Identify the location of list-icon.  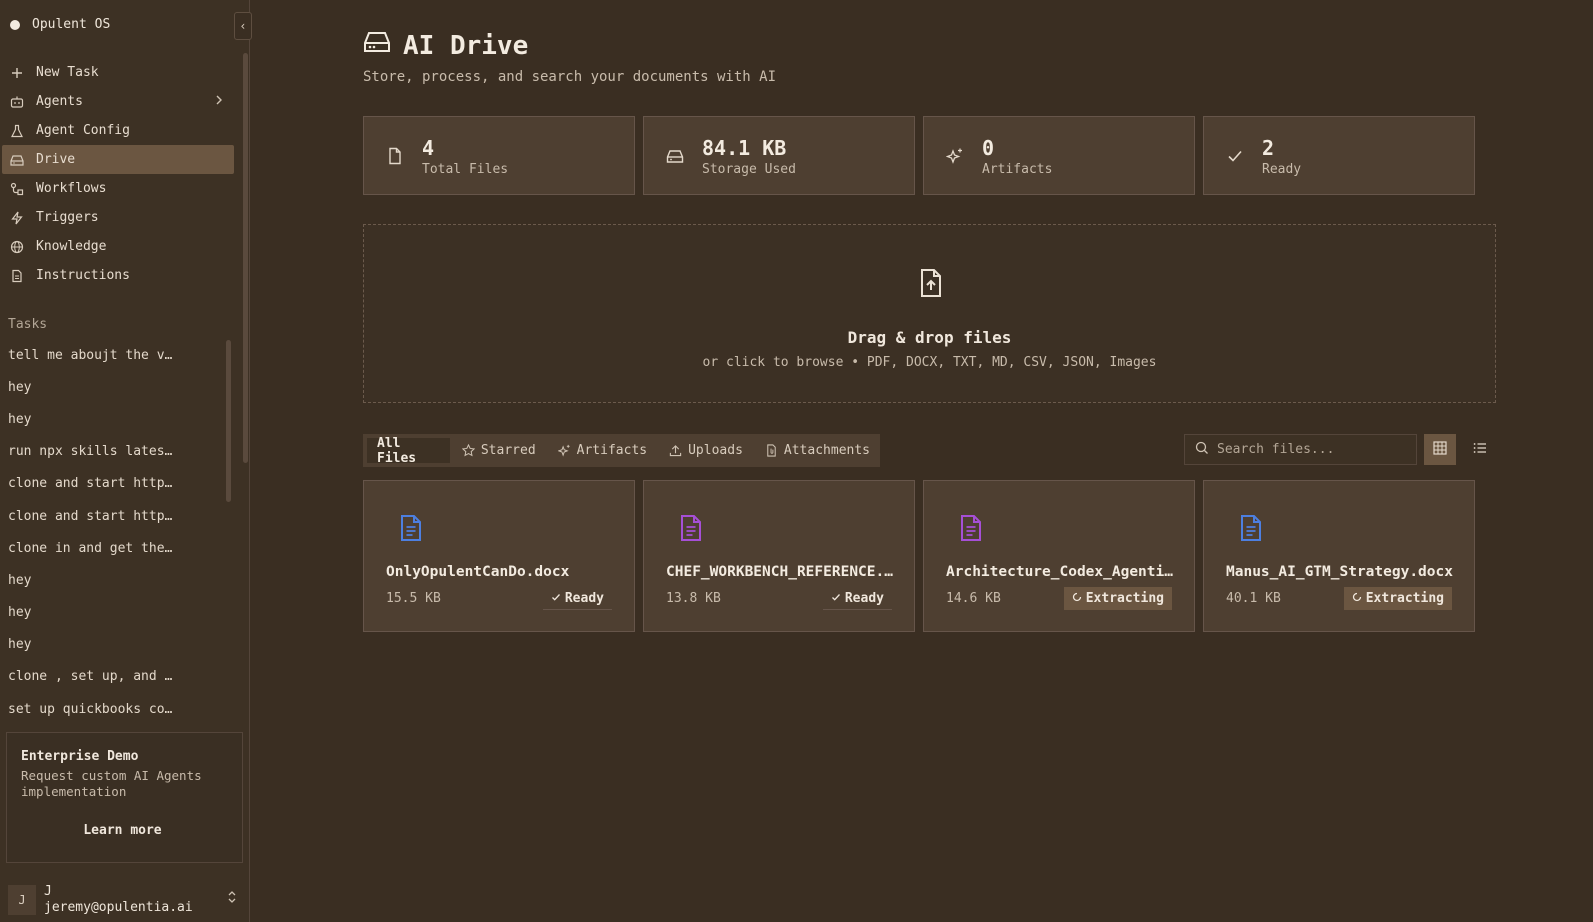
(1480, 450).